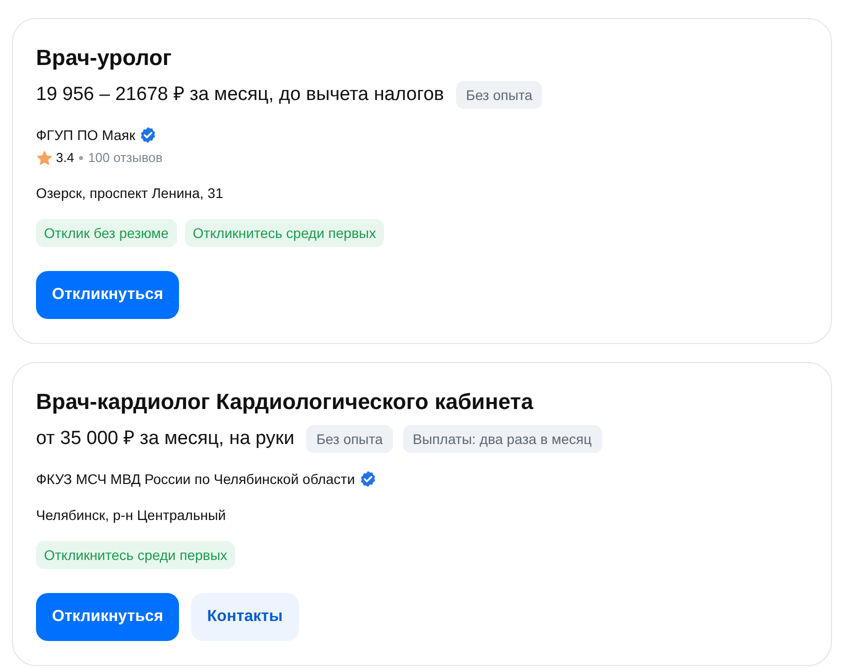 This screenshot has height=668, width=845. What do you see at coordinates (130, 193) in the screenshot?
I see `address-text: Озерск, проспект Ленина, 31` at bounding box center [130, 193].